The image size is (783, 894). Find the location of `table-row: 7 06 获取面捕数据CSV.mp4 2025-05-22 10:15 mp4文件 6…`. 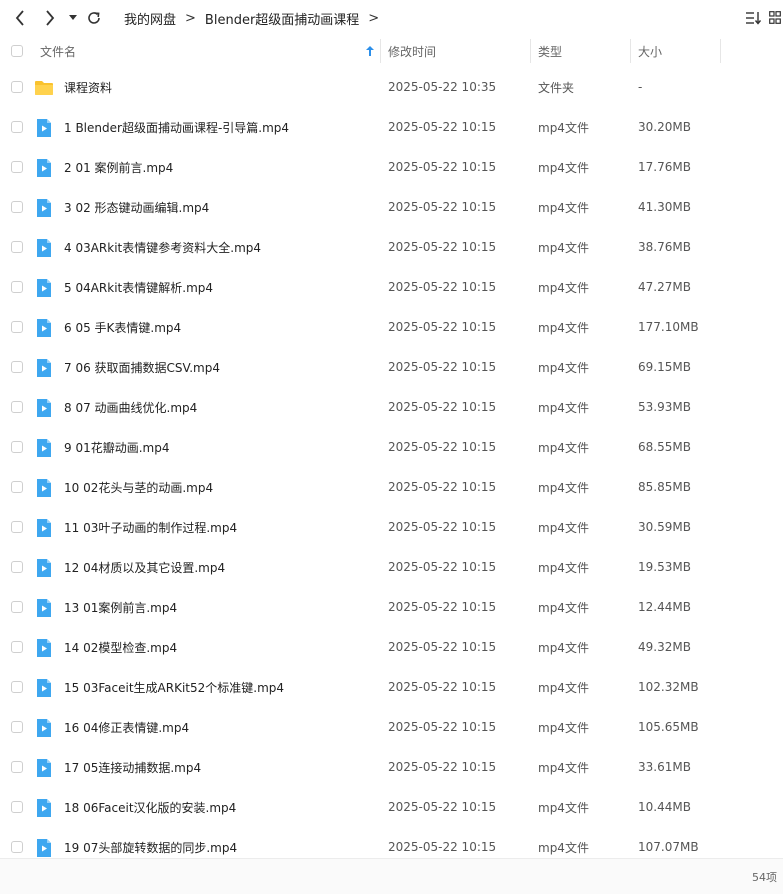

table-row: 7 06 获取面捕数据CSV.mp4 2025-05-22 10:15 mp4文件 6… is located at coordinates (391, 367).